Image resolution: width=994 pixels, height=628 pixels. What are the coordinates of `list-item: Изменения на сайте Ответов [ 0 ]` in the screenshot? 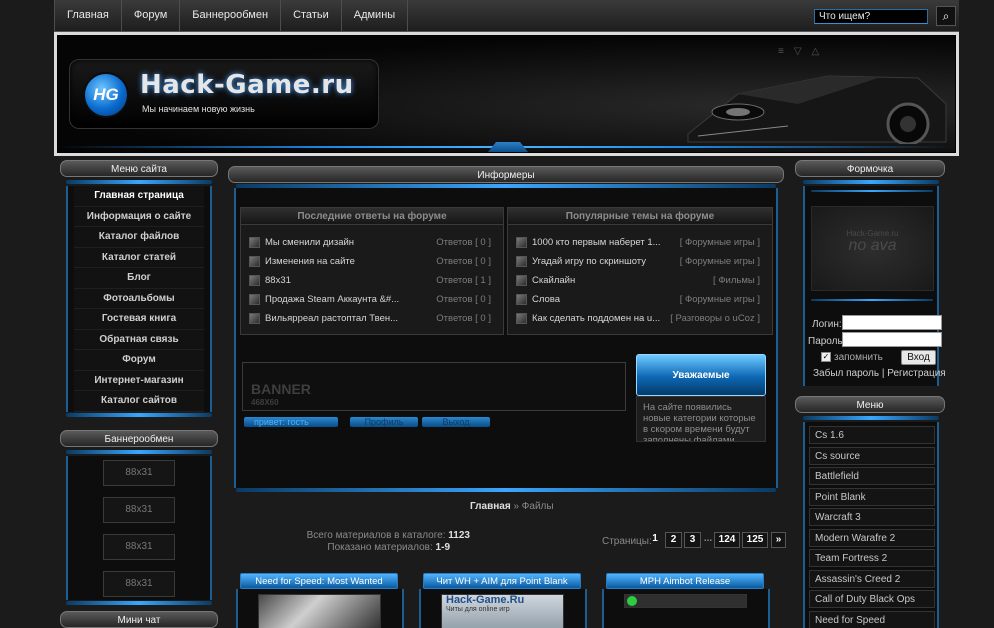 It's located at (372, 261).